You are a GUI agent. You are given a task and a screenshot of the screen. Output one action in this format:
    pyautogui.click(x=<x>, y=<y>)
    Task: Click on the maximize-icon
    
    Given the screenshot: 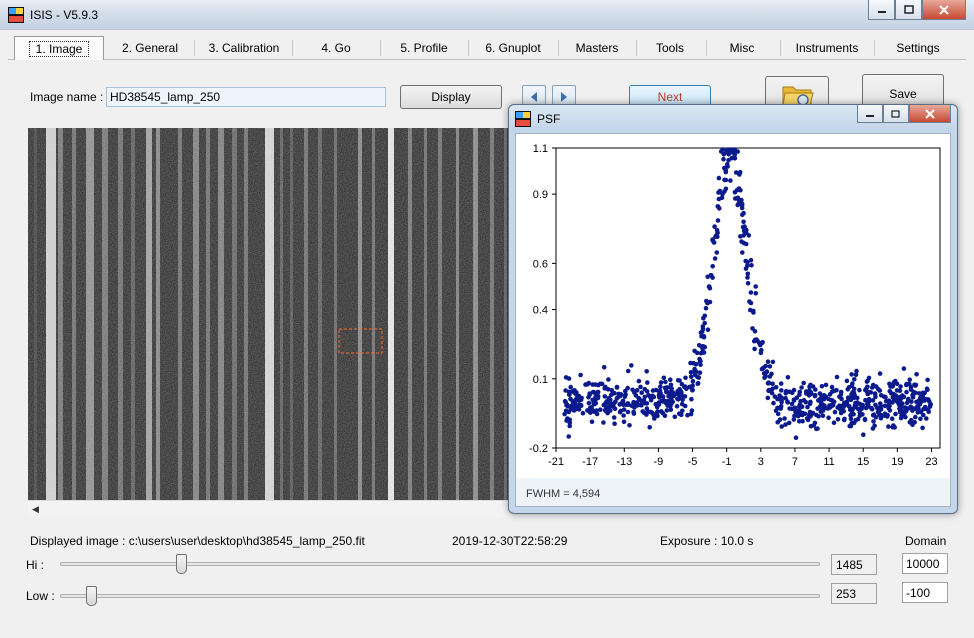 What is the action you would take?
    pyautogui.click(x=908, y=9)
    